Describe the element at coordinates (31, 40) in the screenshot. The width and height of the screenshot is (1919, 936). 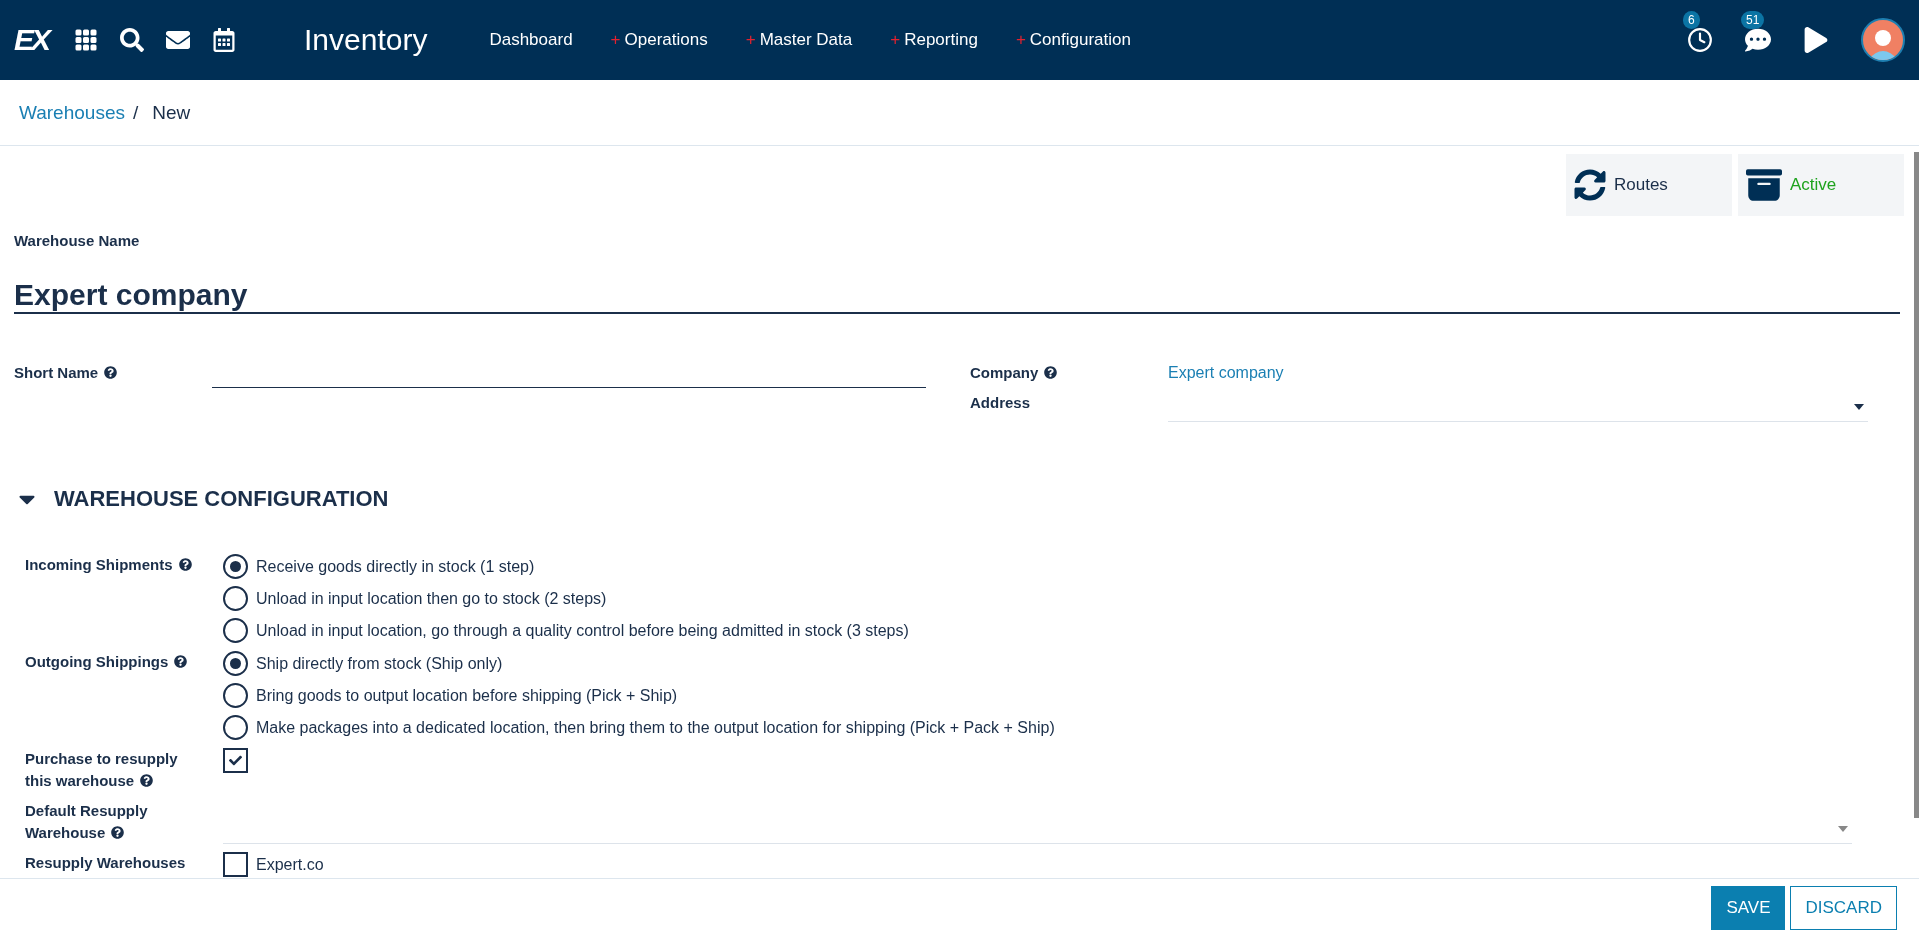
I see `app-logo: EX` at that location.